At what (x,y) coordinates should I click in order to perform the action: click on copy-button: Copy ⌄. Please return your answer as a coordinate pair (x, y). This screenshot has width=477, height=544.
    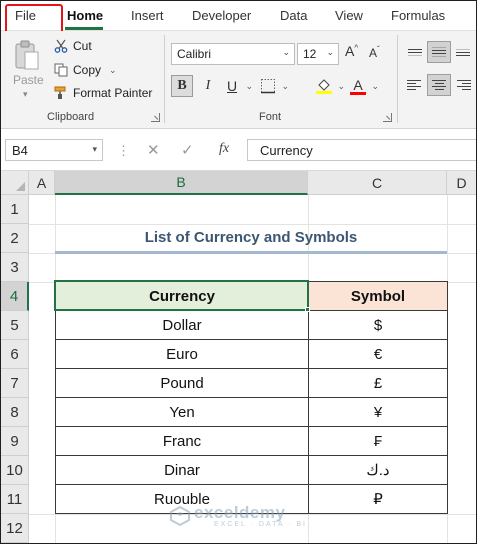
    Looking at the image, I should click on (85, 70).